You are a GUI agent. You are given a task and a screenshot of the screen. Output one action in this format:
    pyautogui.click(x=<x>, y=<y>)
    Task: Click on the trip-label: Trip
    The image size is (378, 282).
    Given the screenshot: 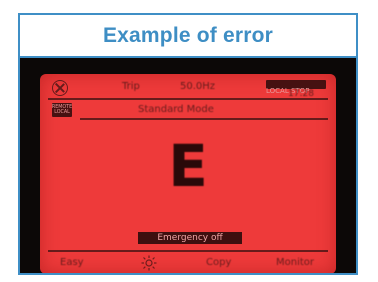 What is the action you would take?
    pyautogui.click(x=131, y=86)
    